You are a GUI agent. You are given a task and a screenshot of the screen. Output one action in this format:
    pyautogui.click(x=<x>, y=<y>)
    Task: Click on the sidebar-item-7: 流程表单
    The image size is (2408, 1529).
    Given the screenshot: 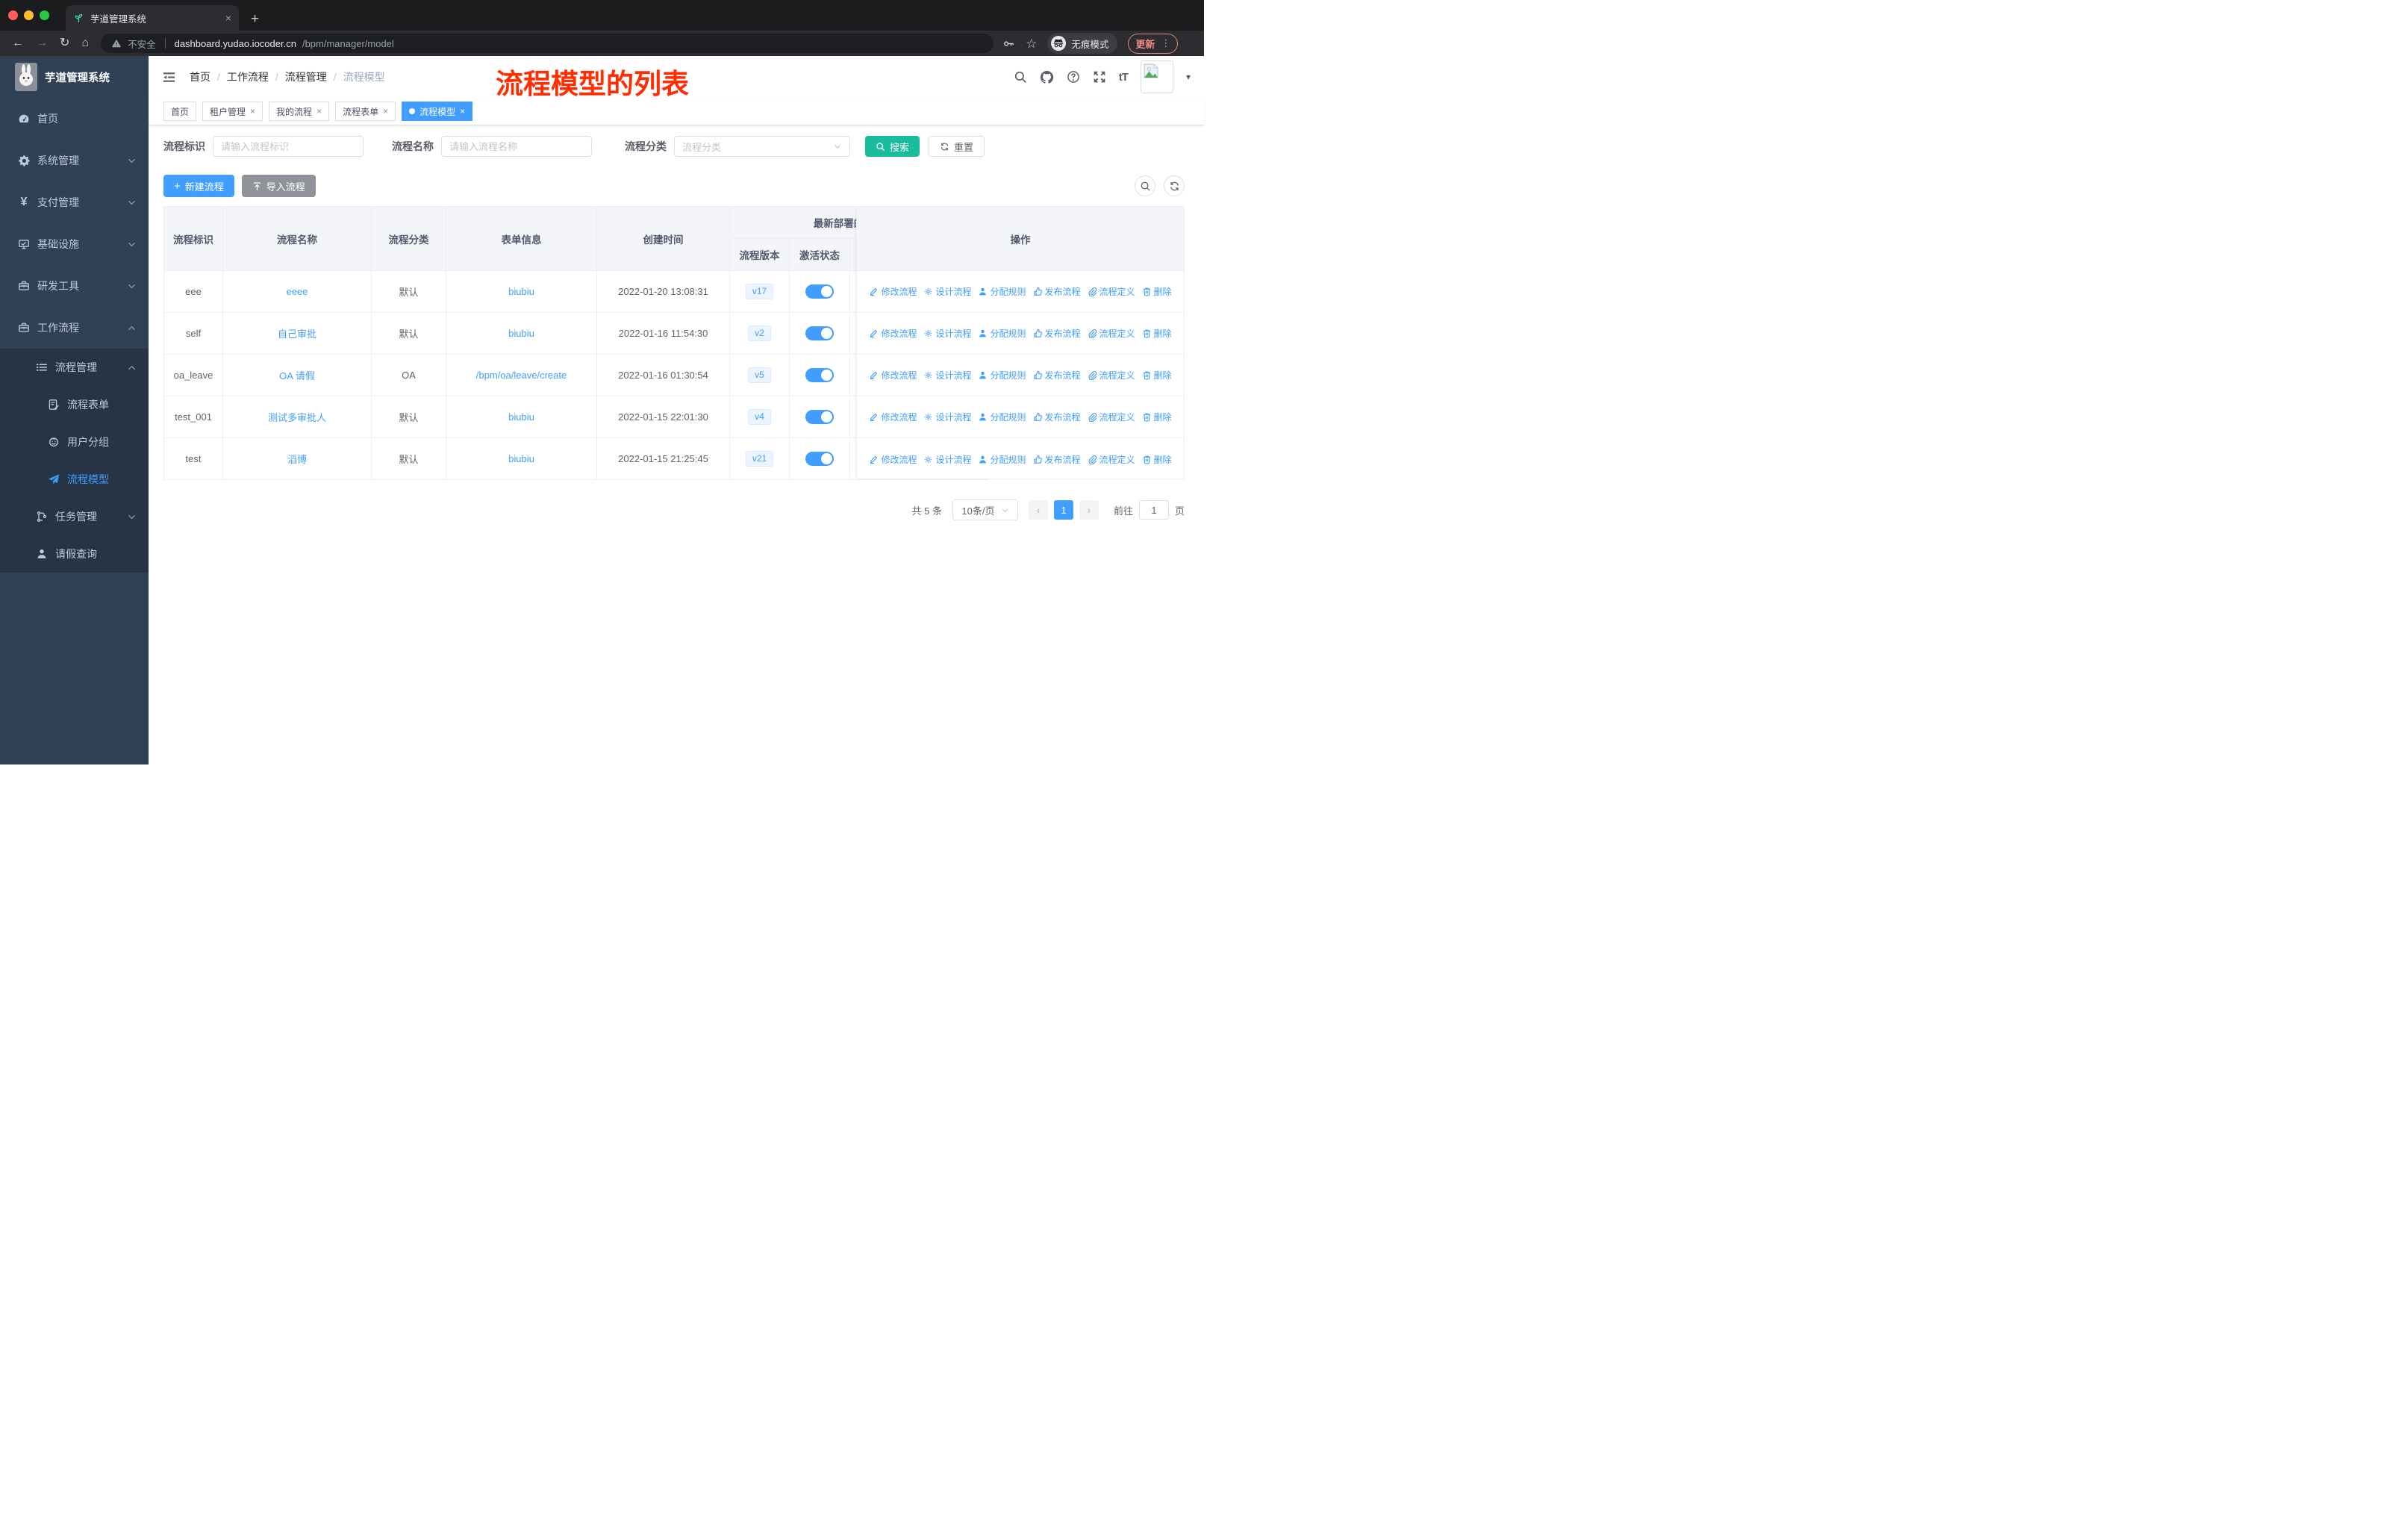 What is the action you would take?
    pyautogui.click(x=74, y=404)
    